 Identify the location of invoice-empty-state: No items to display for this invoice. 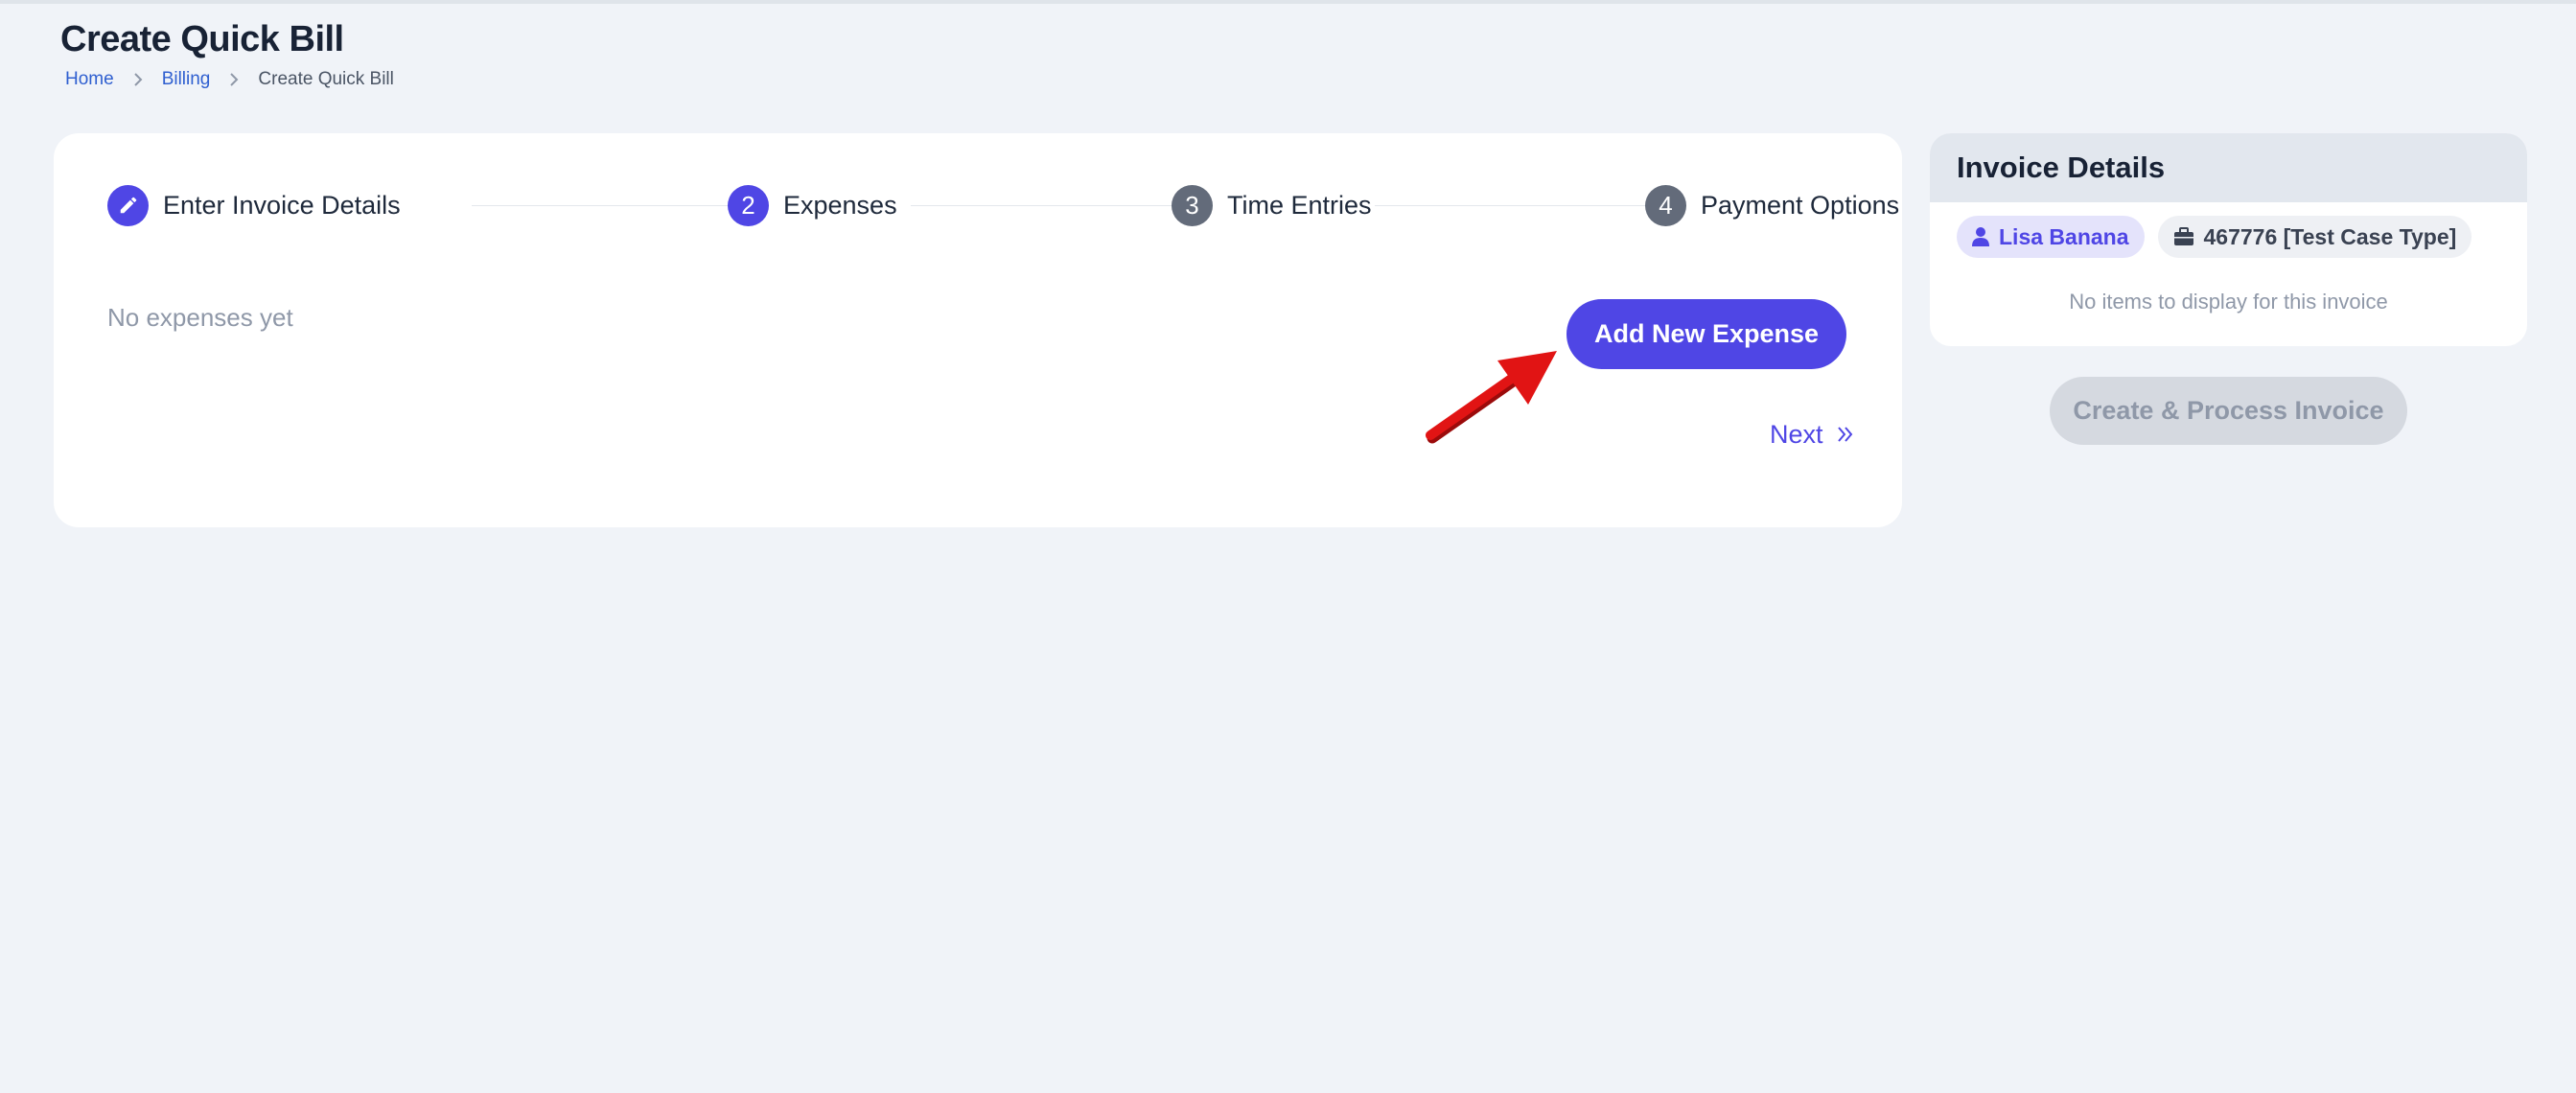
(2228, 302).